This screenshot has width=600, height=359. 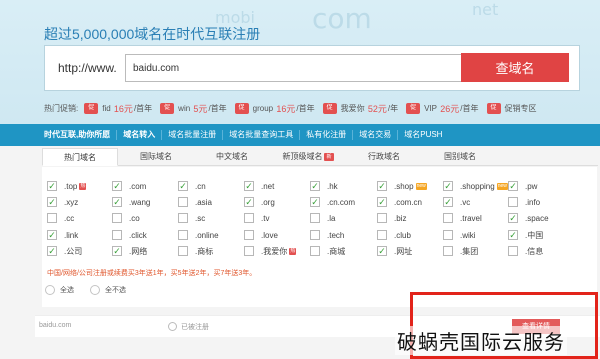 What do you see at coordinates (129, 251) in the screenshot?
I see `domain-option: ✓ .网络` at bounding box center [129, 251].